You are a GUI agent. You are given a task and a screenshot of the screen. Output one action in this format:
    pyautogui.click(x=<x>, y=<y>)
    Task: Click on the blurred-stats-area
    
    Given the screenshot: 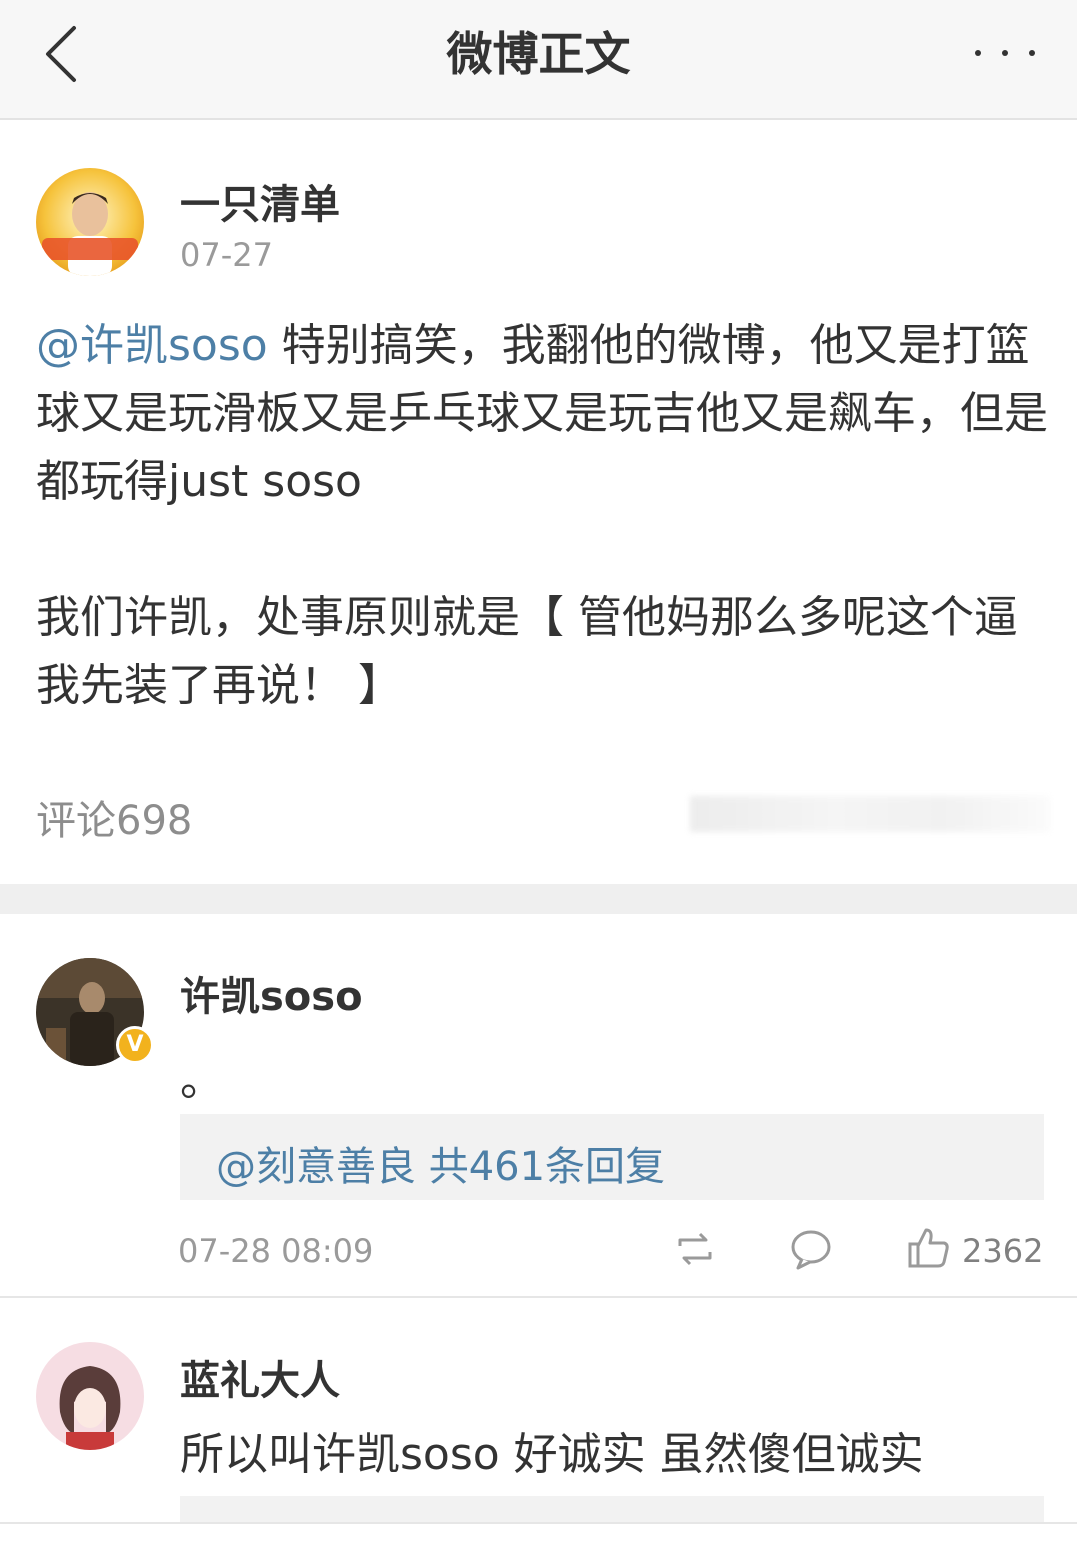 What is the action you would take?
    pyautogui.click(x=870, y=814)
    